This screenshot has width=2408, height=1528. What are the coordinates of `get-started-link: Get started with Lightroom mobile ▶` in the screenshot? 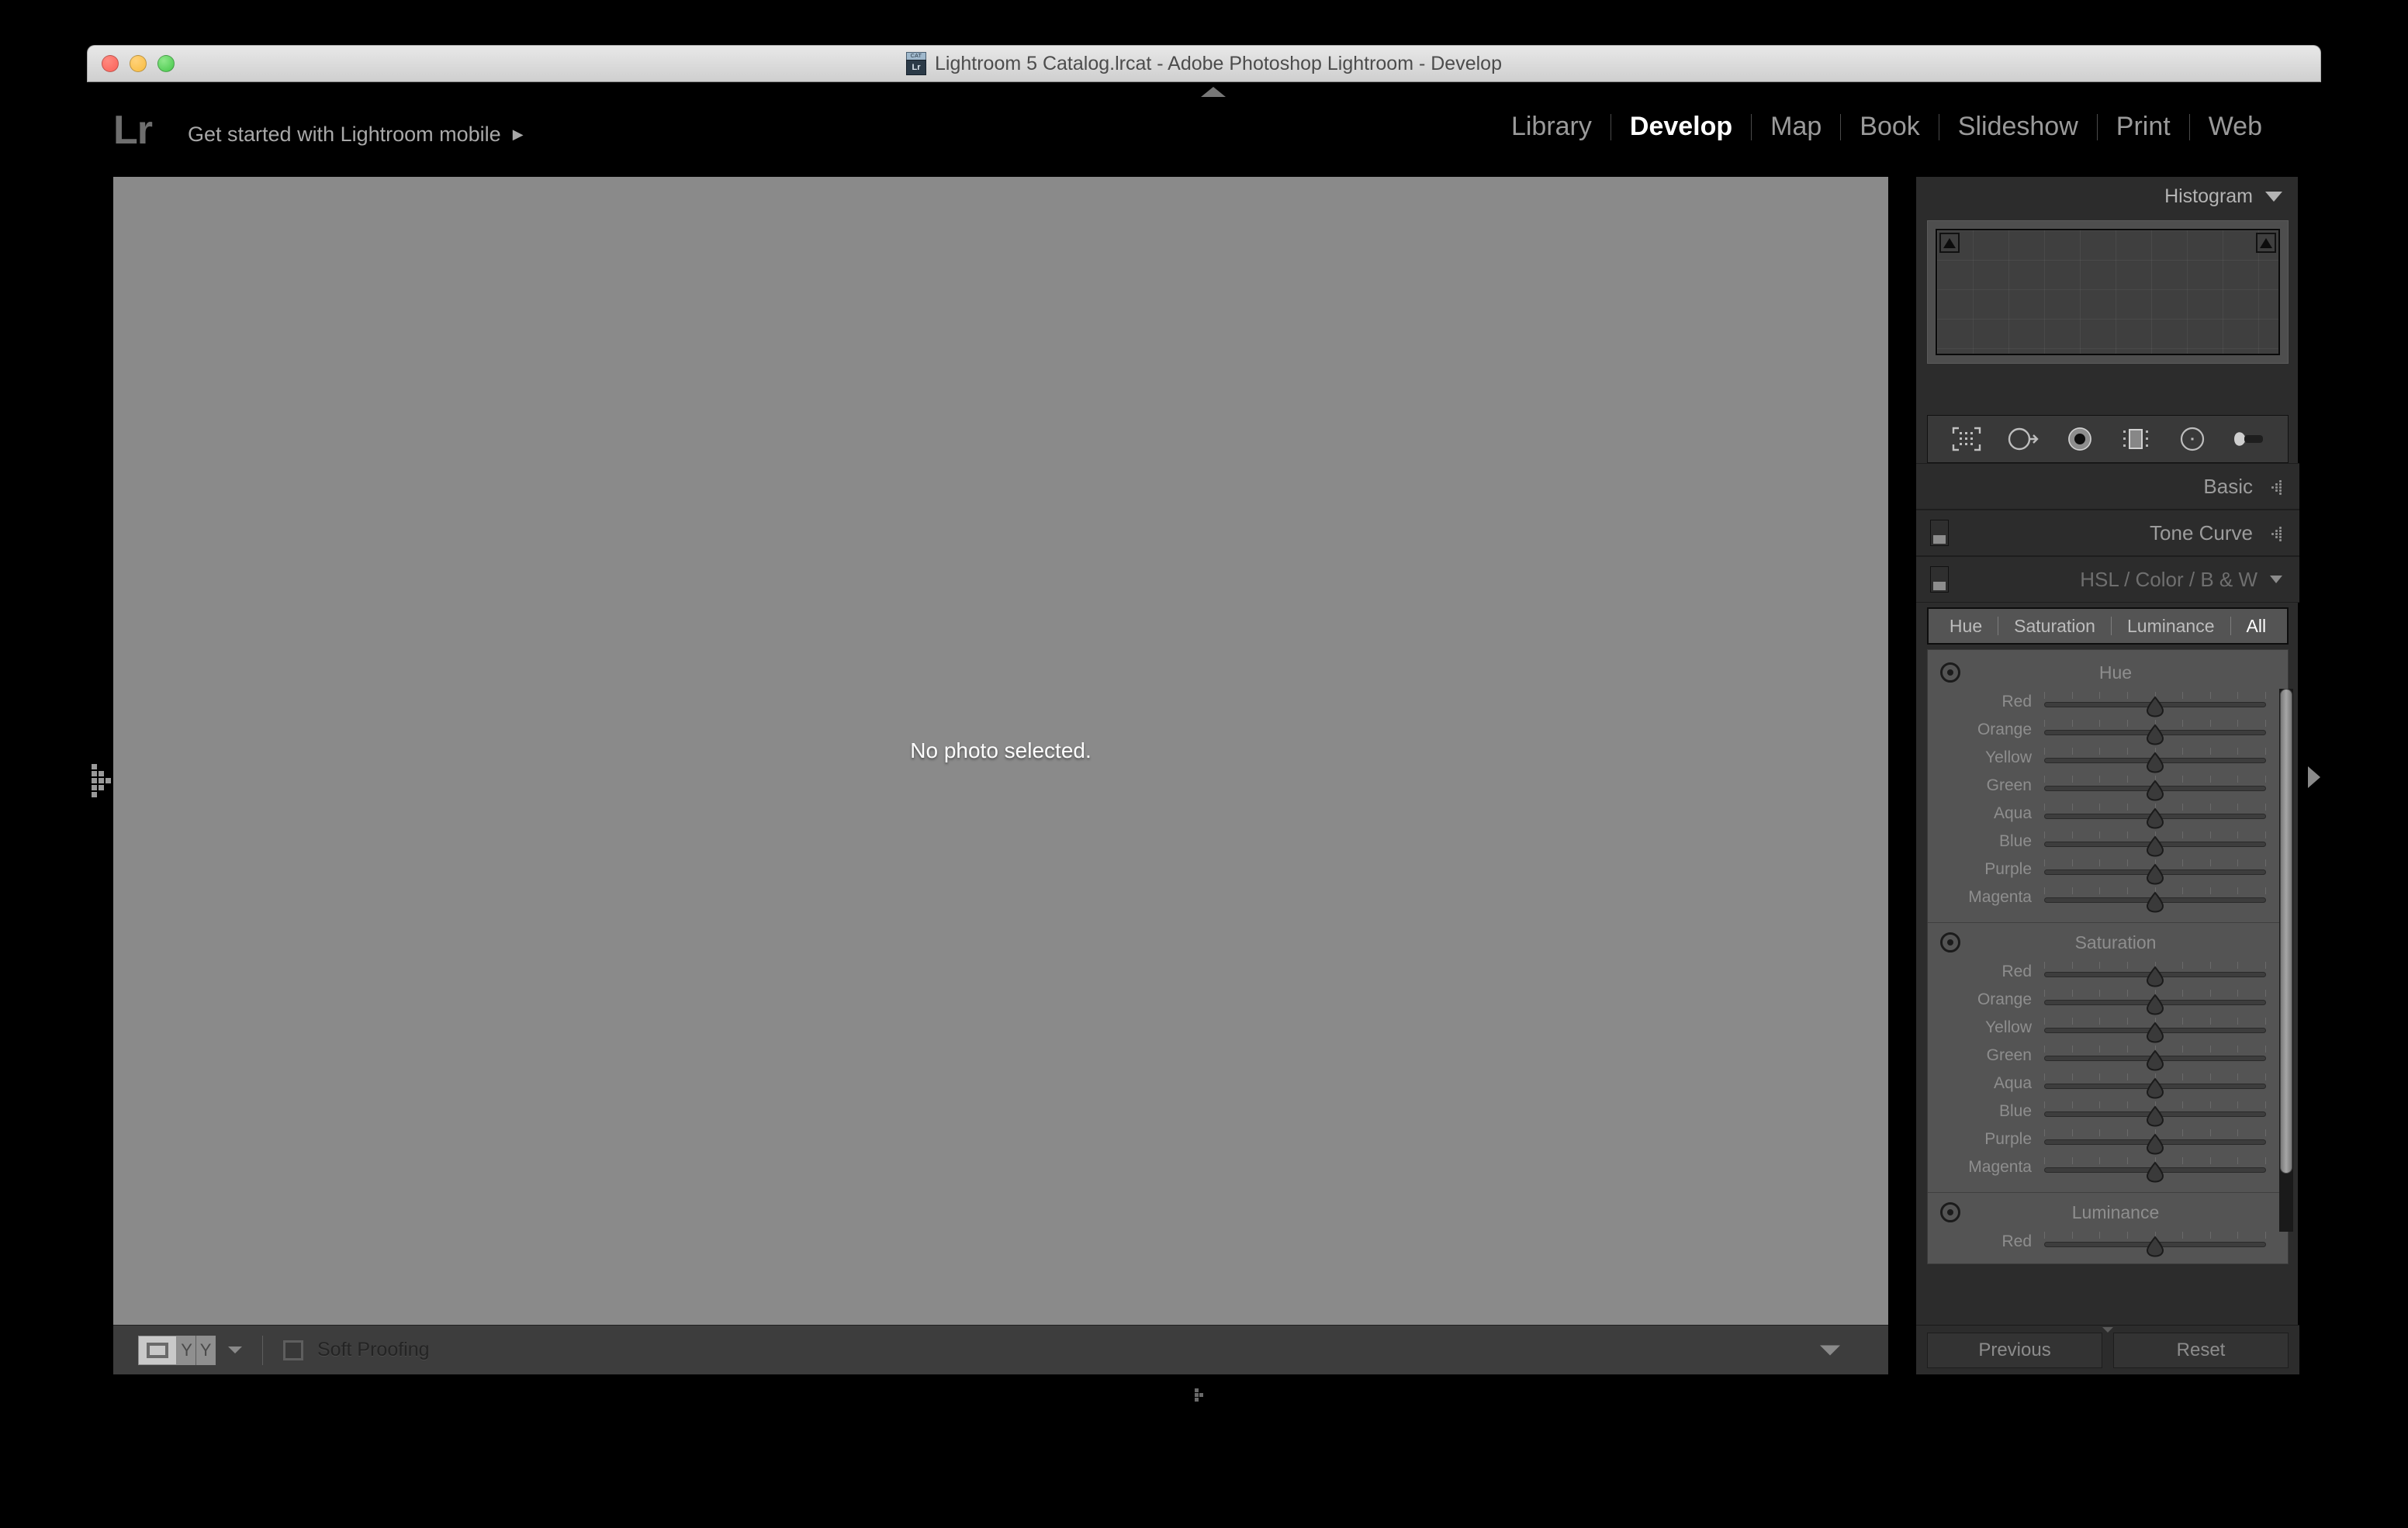 It's located at (356, 135).